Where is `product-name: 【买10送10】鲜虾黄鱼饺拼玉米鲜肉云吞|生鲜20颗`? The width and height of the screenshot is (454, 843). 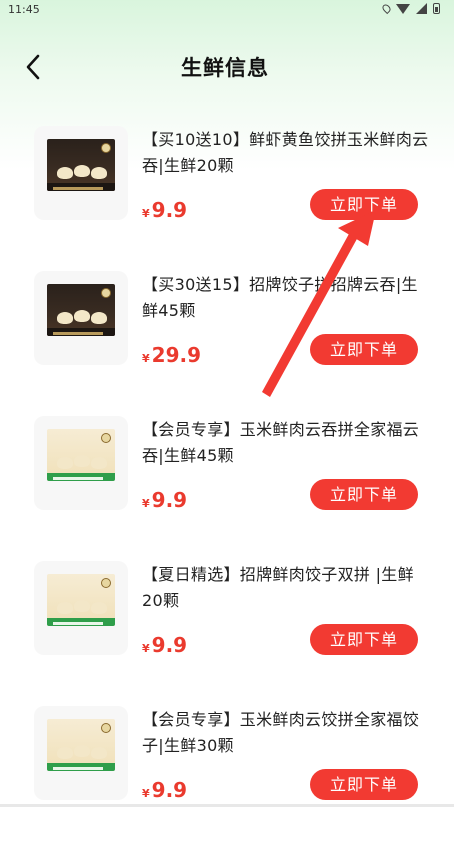 product-name: 【买10送10】鲜虾黄鱼饺拼玉米鲜肉云吞|生鲜20颗 is located at coordinates (287, 153).